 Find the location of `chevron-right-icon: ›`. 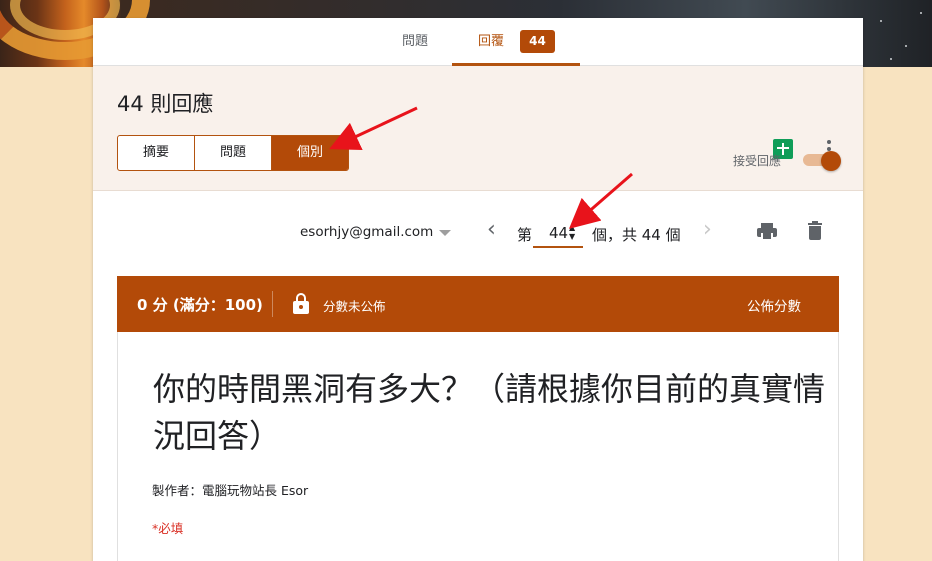

chevron-right-icon: › is located at coordinates (707, 230).